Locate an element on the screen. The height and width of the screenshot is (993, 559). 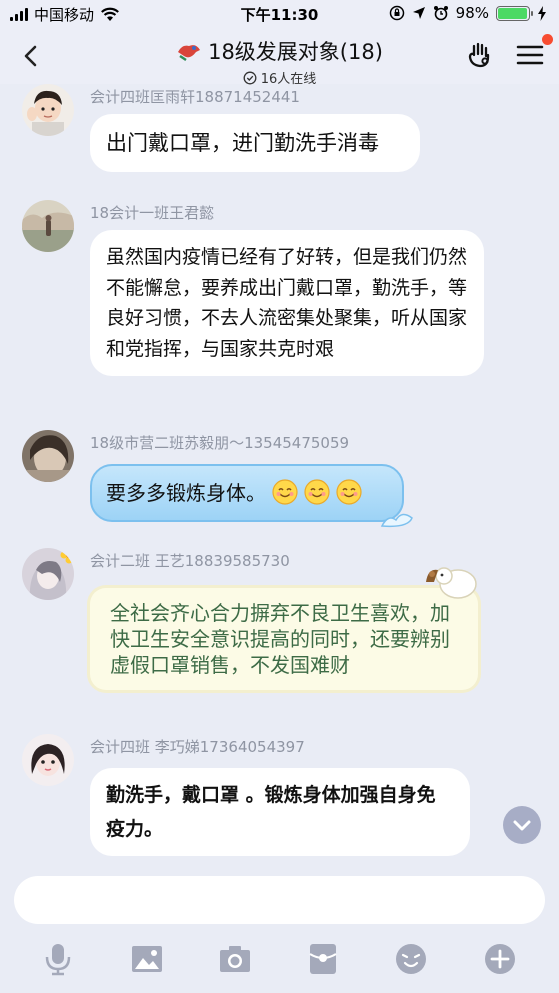
sender-name: 会计二班 王艺18839585730 is located at coordinates (190, 561).